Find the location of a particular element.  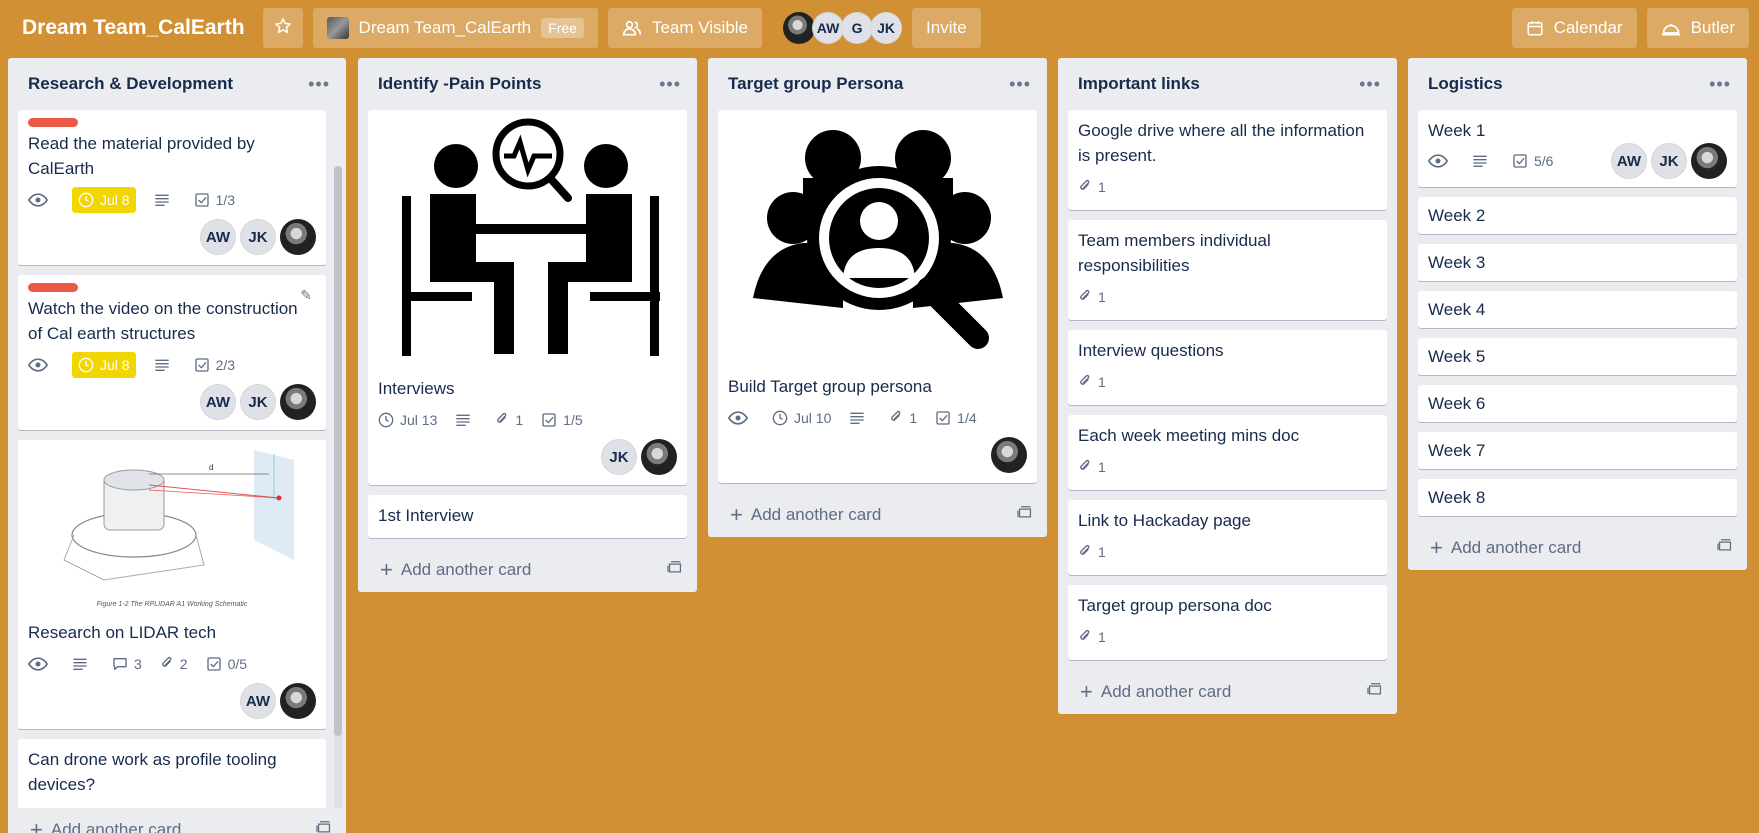

card-title: Each week meeting mins doc is located at coordinates (1189, 435).